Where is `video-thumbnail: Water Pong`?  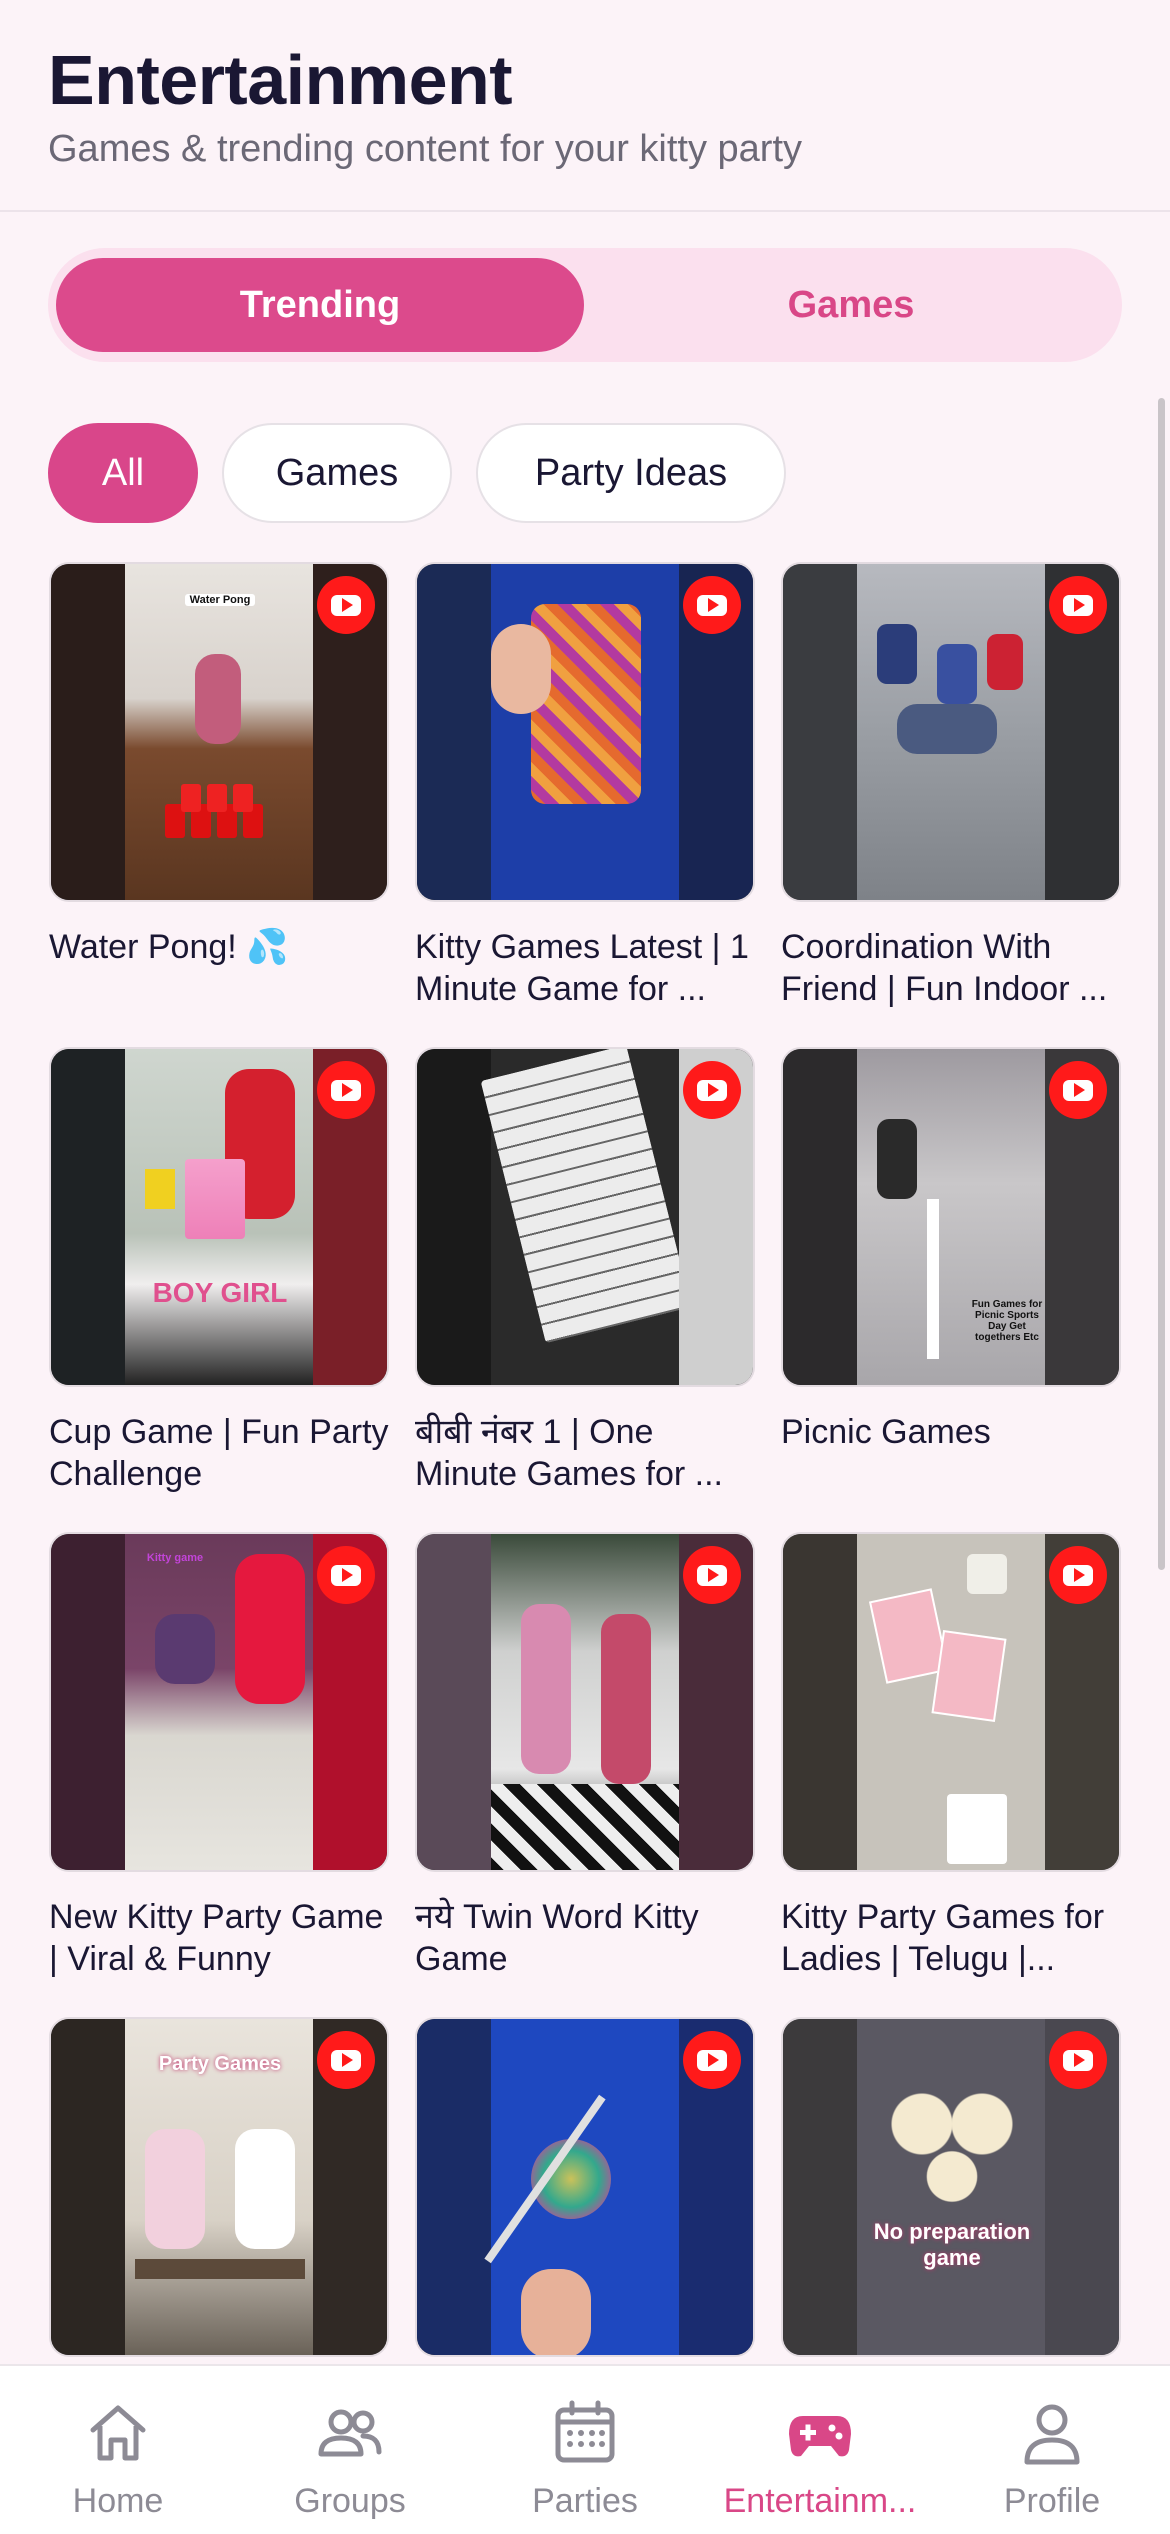
video-thumbnail: Water Pong is located at coordinates (219, 732).